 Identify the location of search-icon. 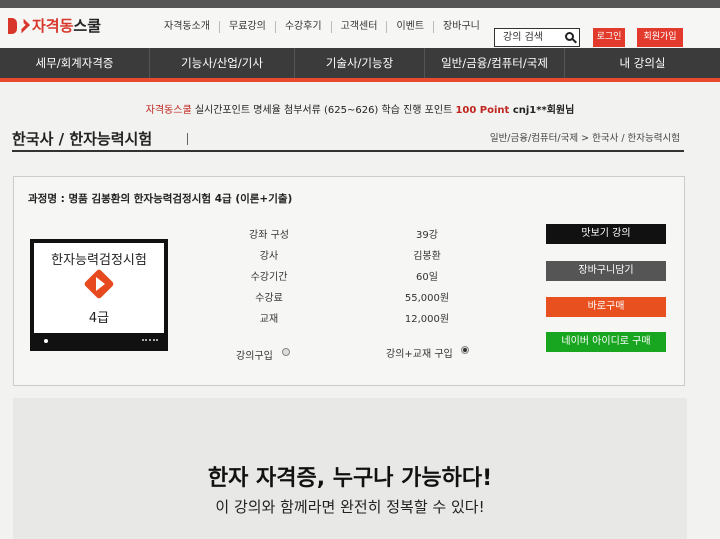
(569, 36).